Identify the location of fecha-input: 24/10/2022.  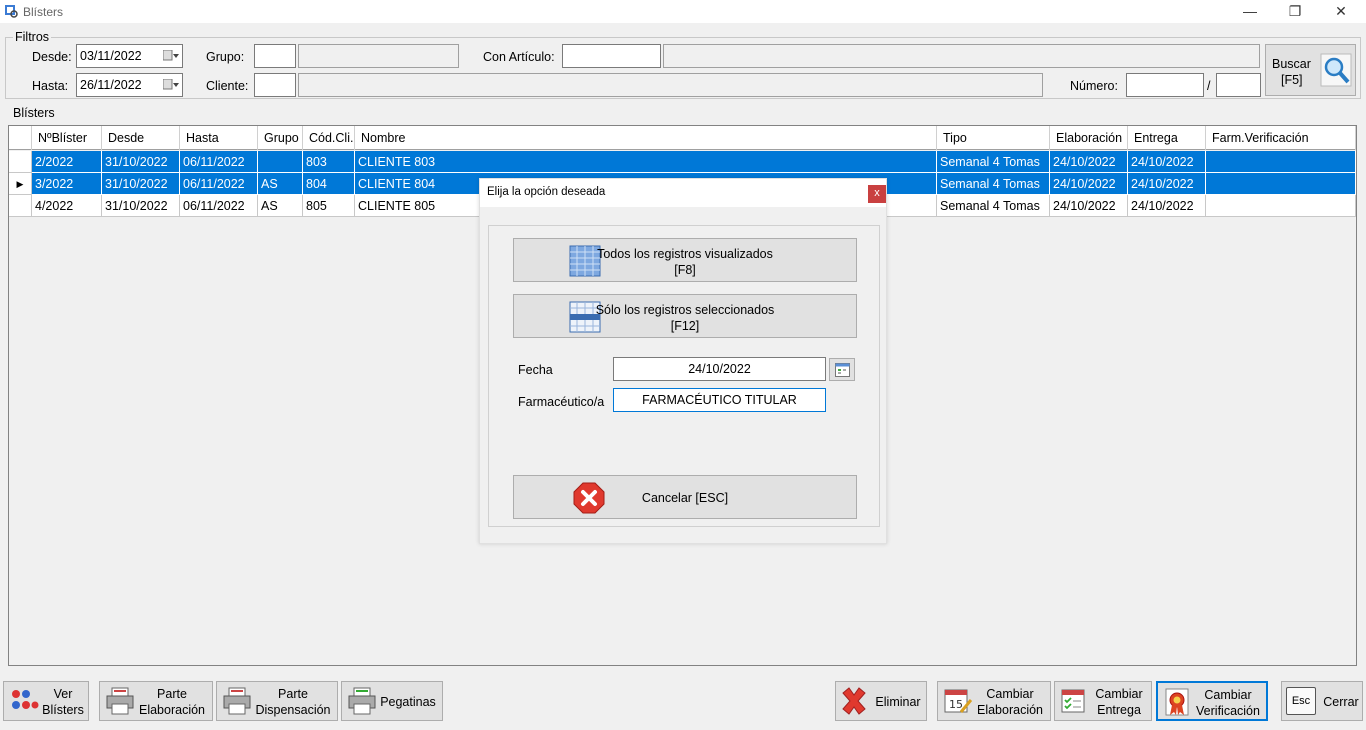
(719, 369).